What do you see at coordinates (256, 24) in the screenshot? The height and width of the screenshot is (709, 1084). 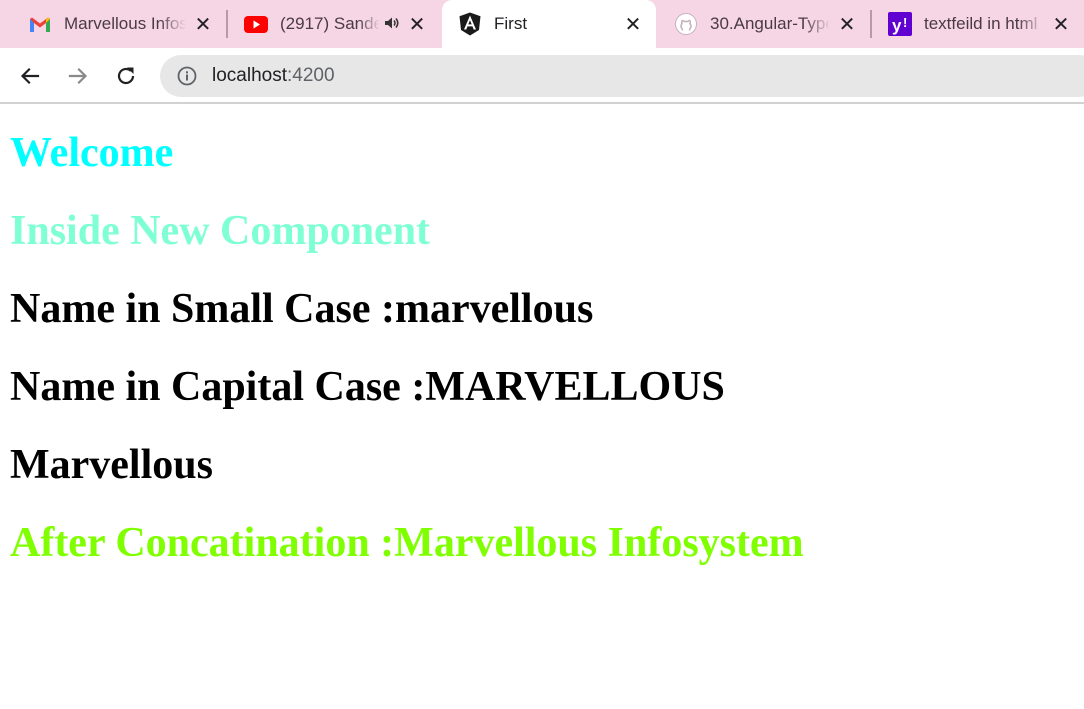 I see `youtube-icon` at bounding box center [256, 24].